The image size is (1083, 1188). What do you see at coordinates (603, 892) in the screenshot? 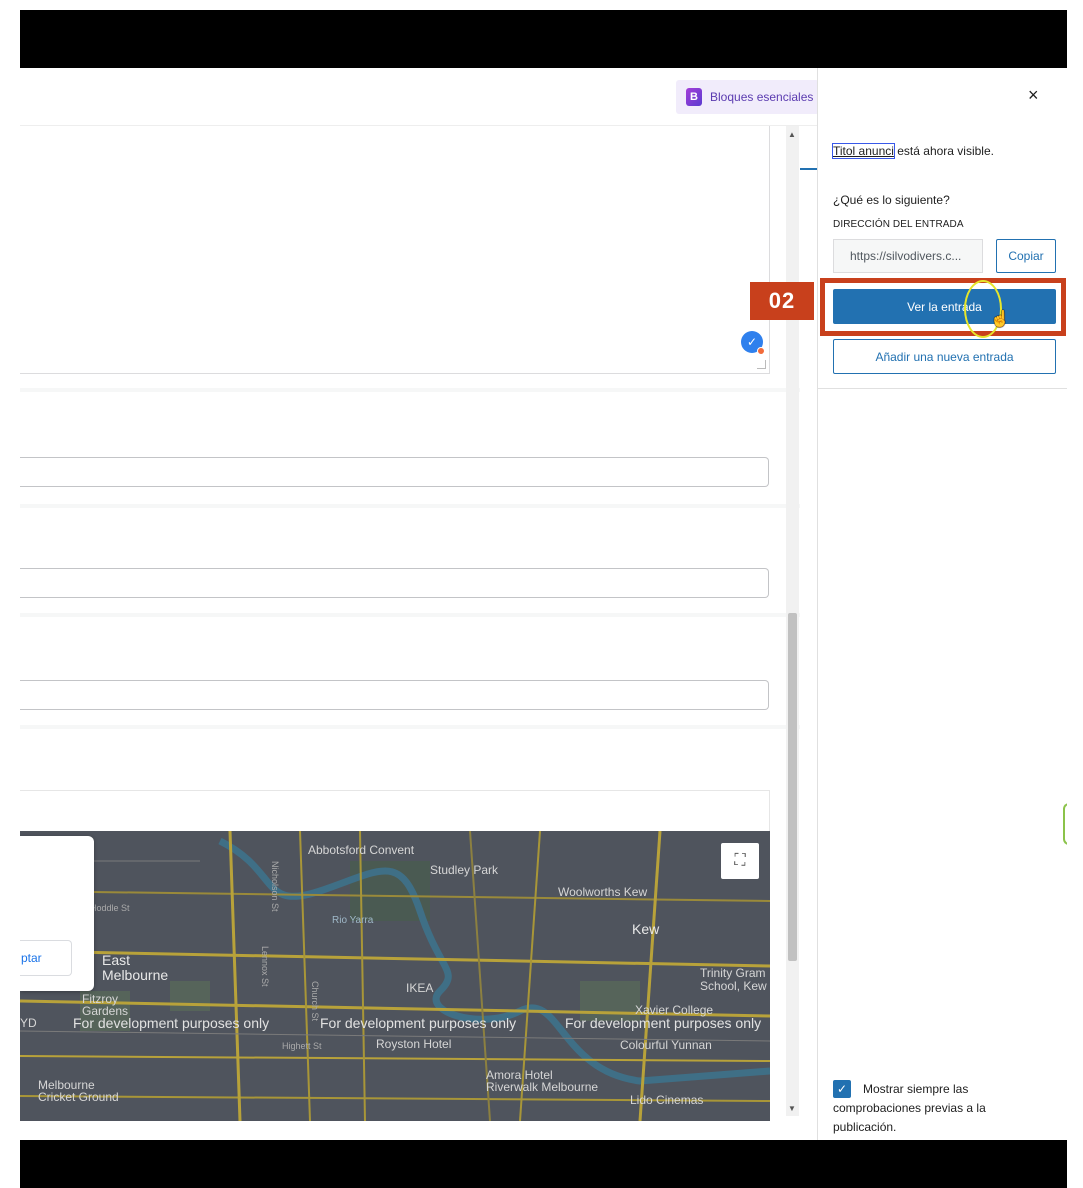
I see `map-label-woolworths: Woolworths Kew` at bounding box center [603, 892].